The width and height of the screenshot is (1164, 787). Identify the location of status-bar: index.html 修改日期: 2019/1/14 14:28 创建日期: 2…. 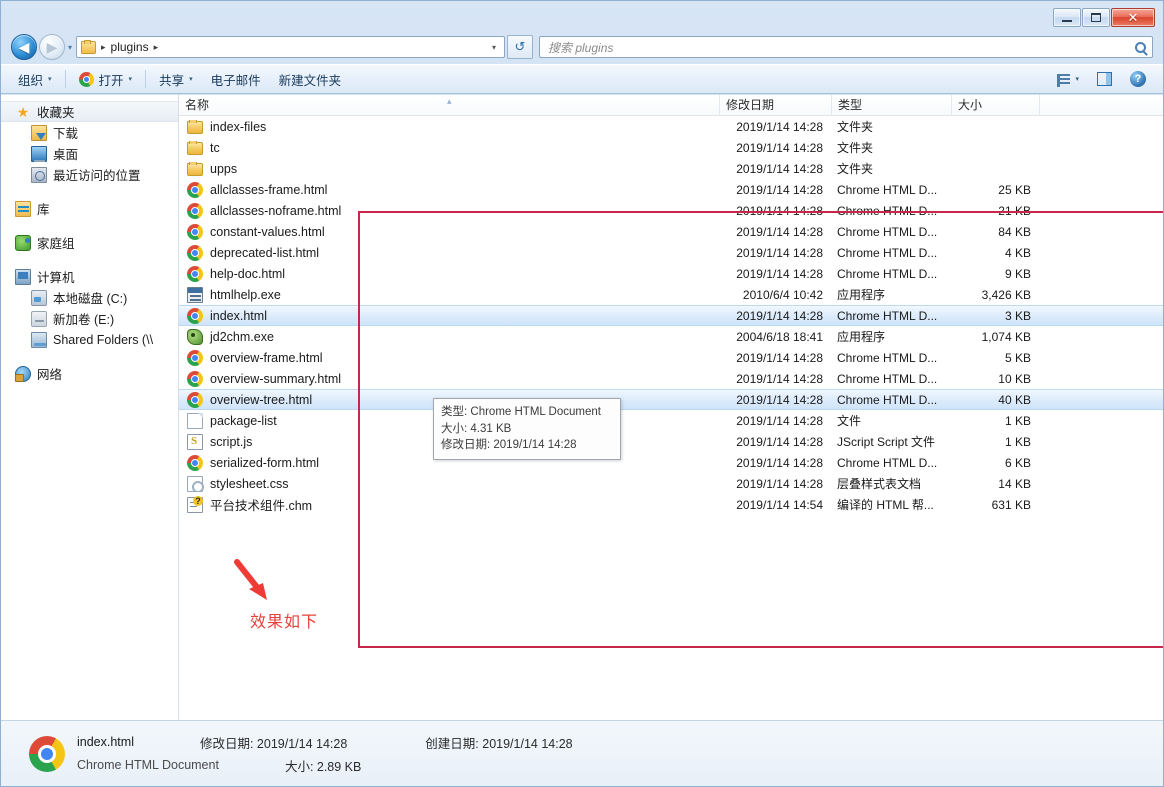
(582, 753).